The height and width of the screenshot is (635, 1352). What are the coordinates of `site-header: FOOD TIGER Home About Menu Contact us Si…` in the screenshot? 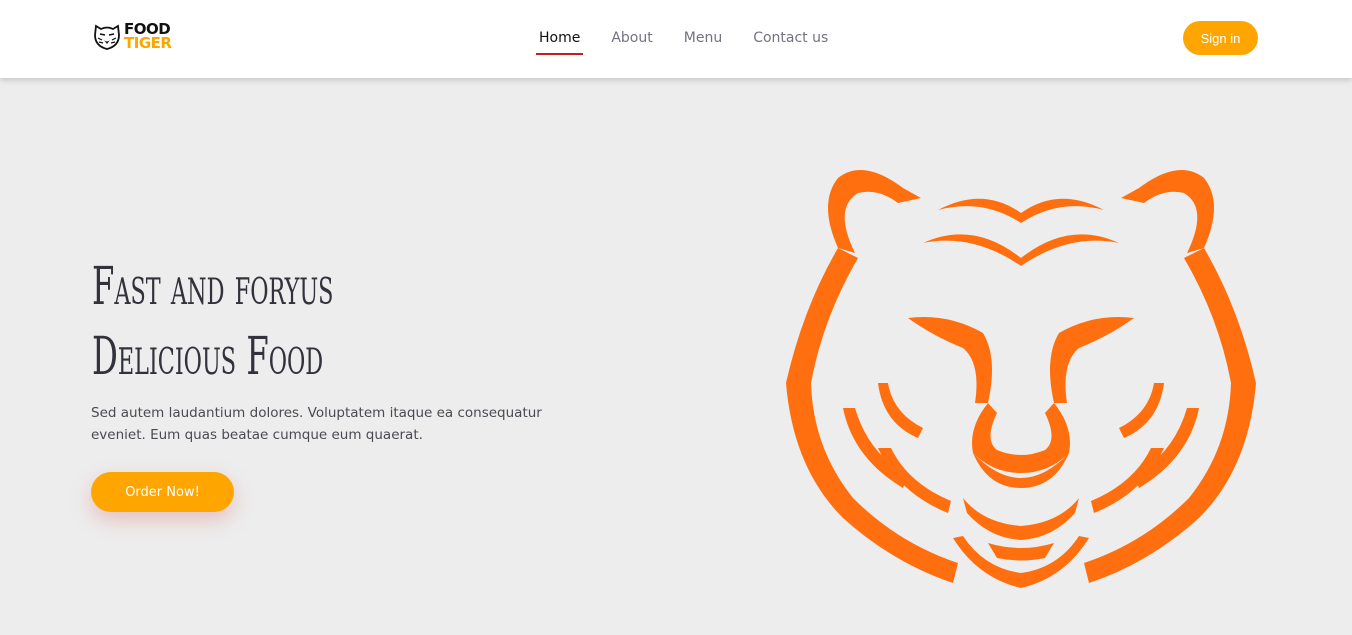 It's located at (676, 39).